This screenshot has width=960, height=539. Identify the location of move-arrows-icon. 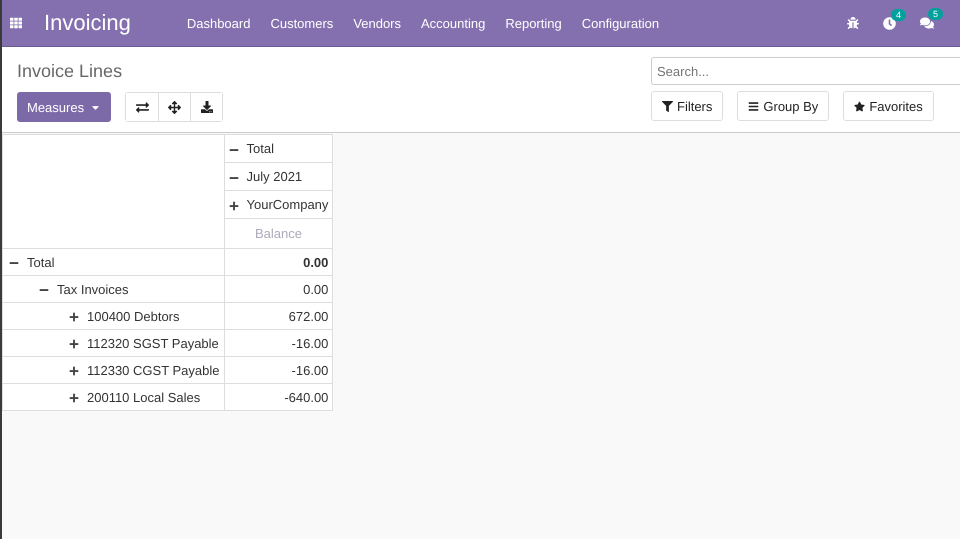
(175, 107).